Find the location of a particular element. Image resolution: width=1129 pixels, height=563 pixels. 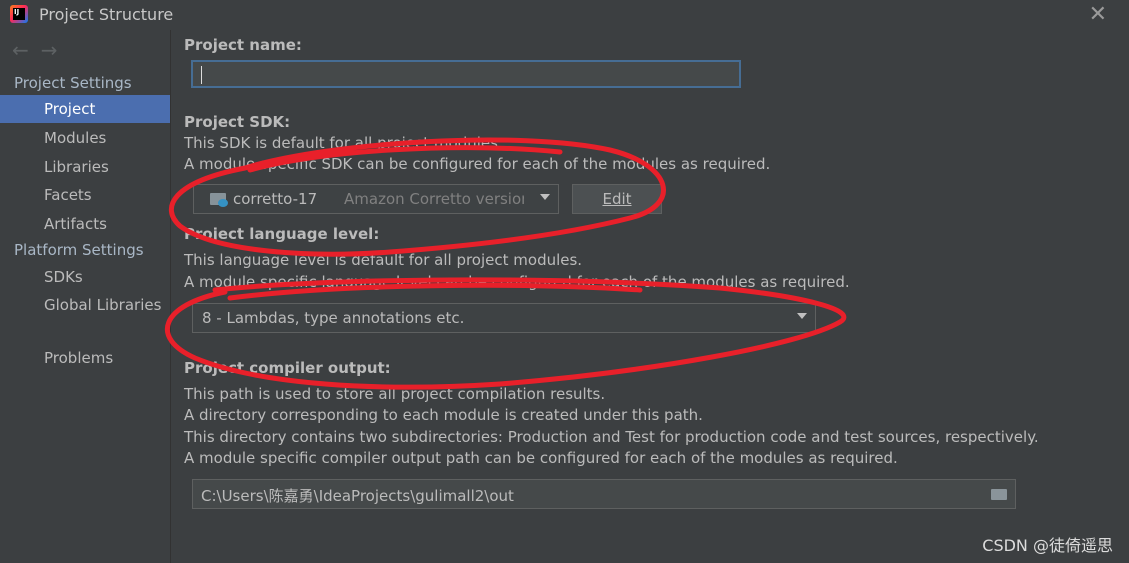

project-name-input is located at coordinates (466, 74).